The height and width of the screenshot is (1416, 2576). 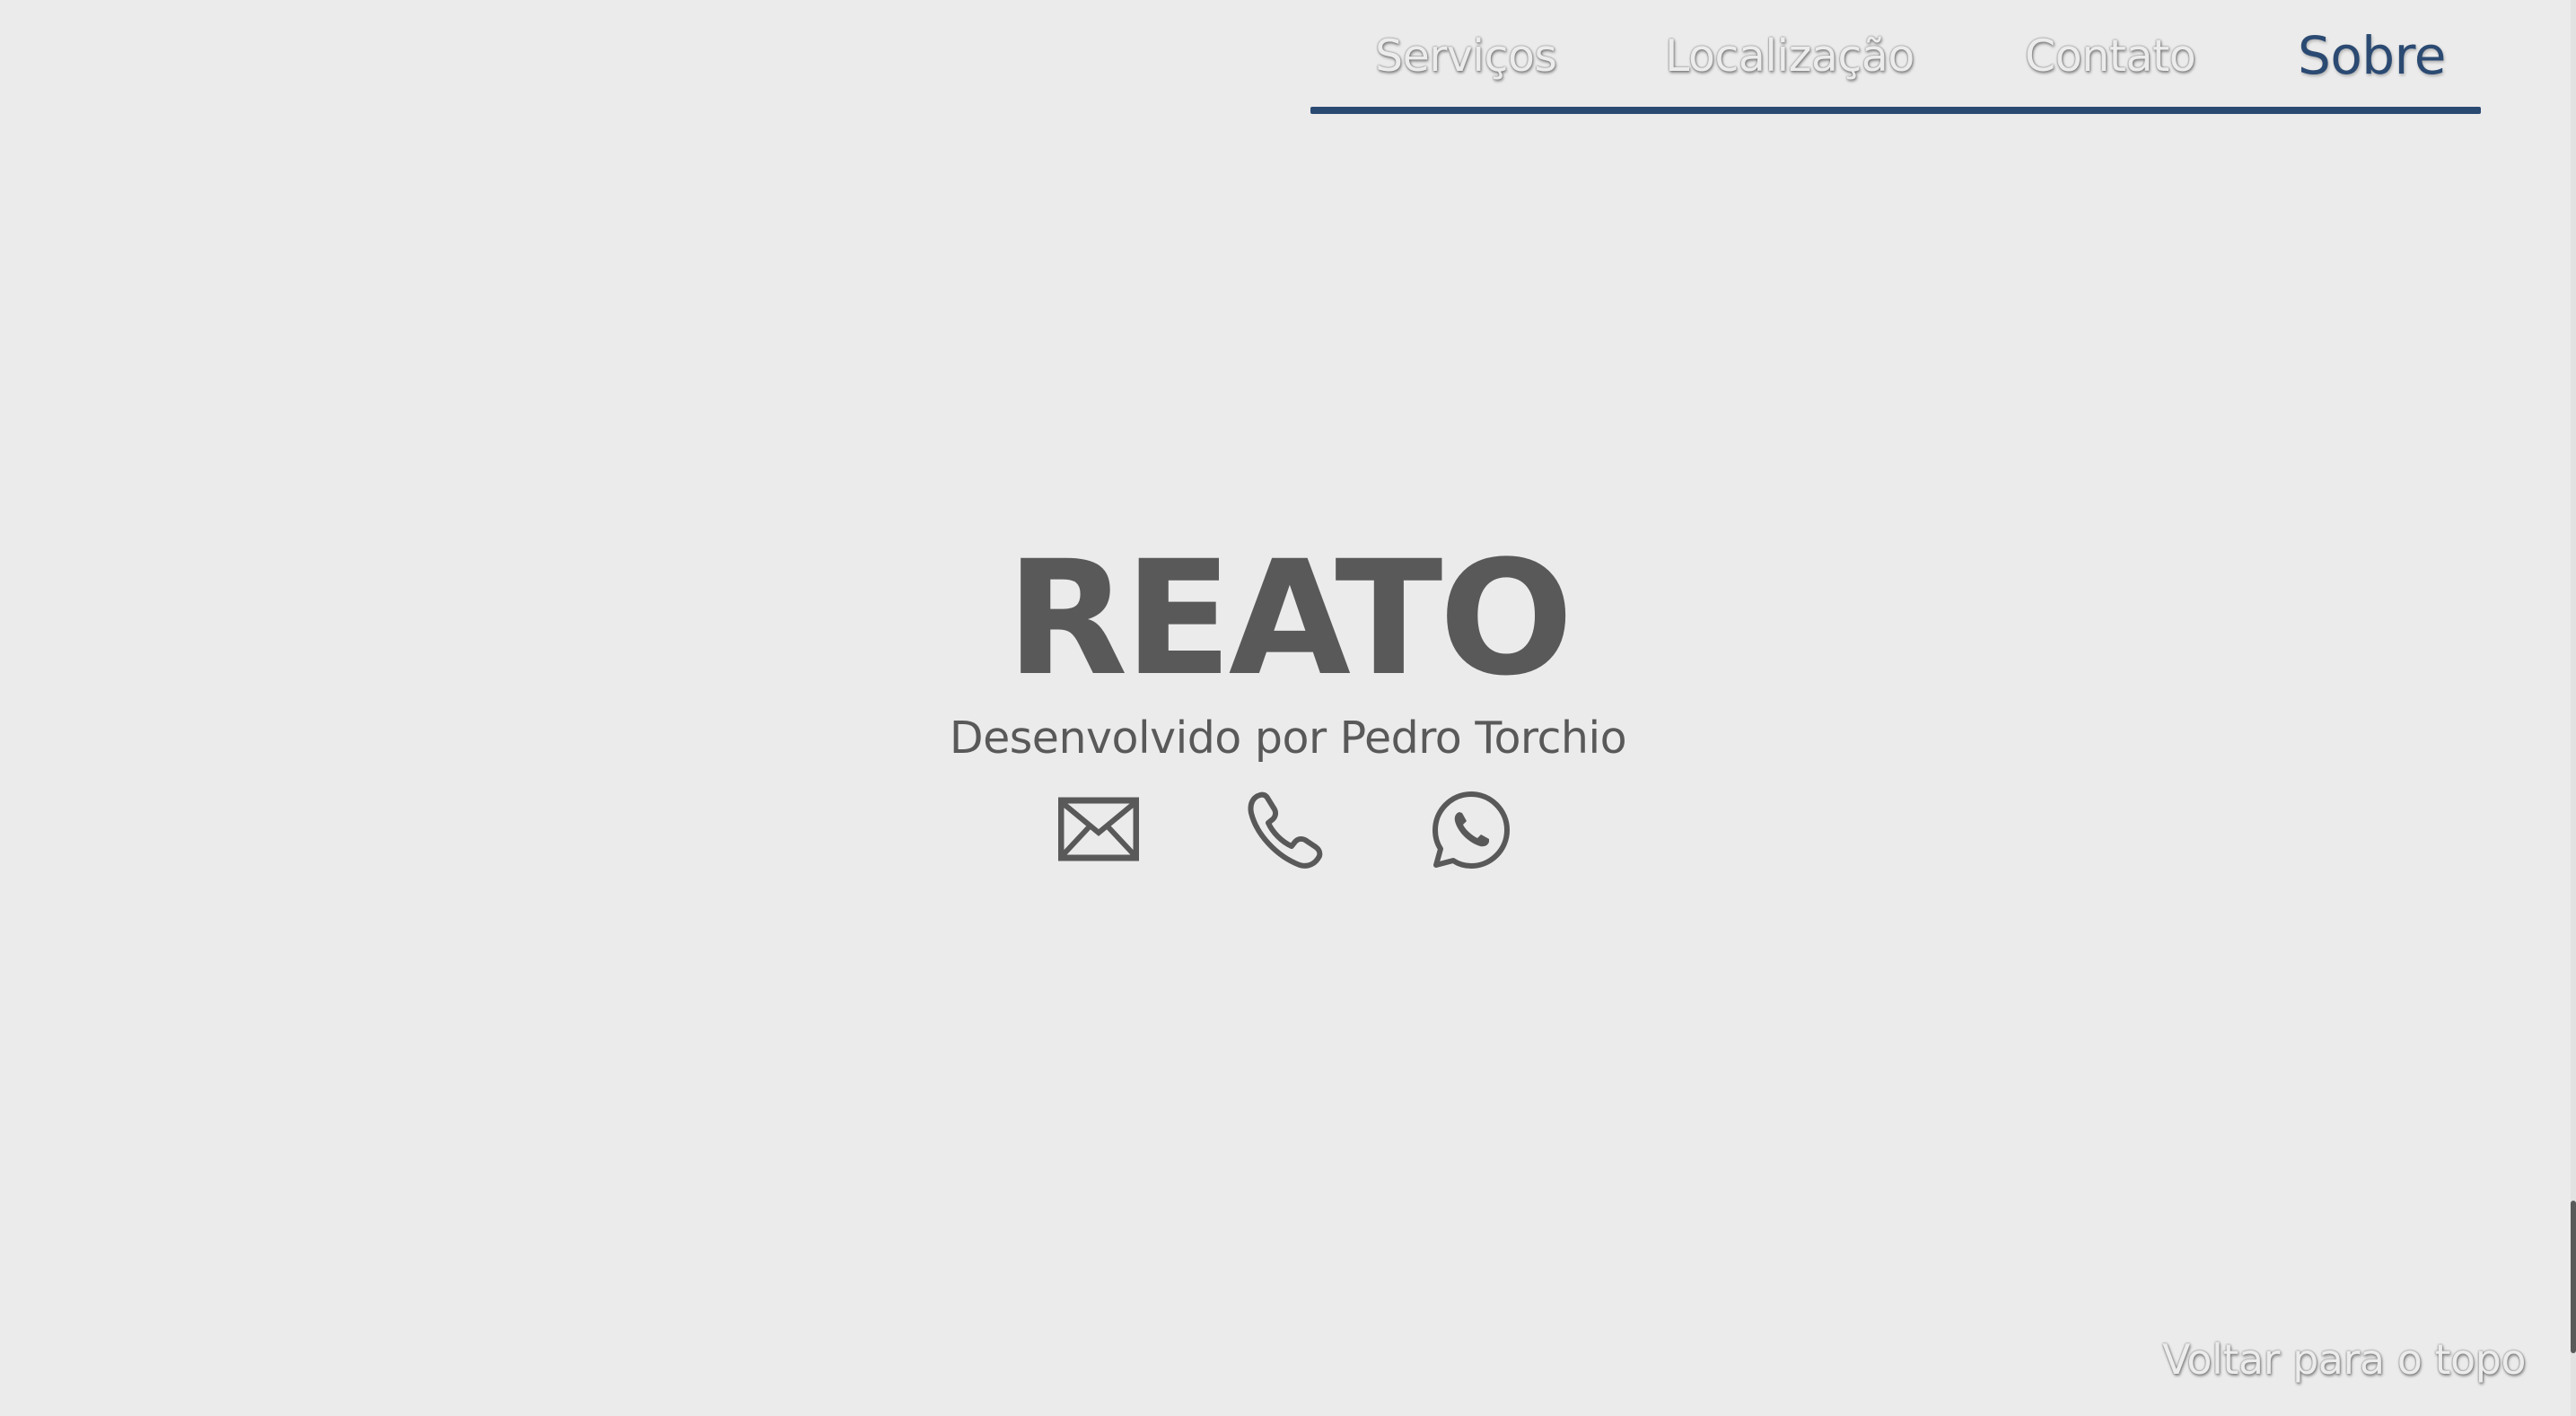 What do you see at coordinates (2573, 708) in the screenshot?
I see `scrollbar` at bounding box center [2573, 708].